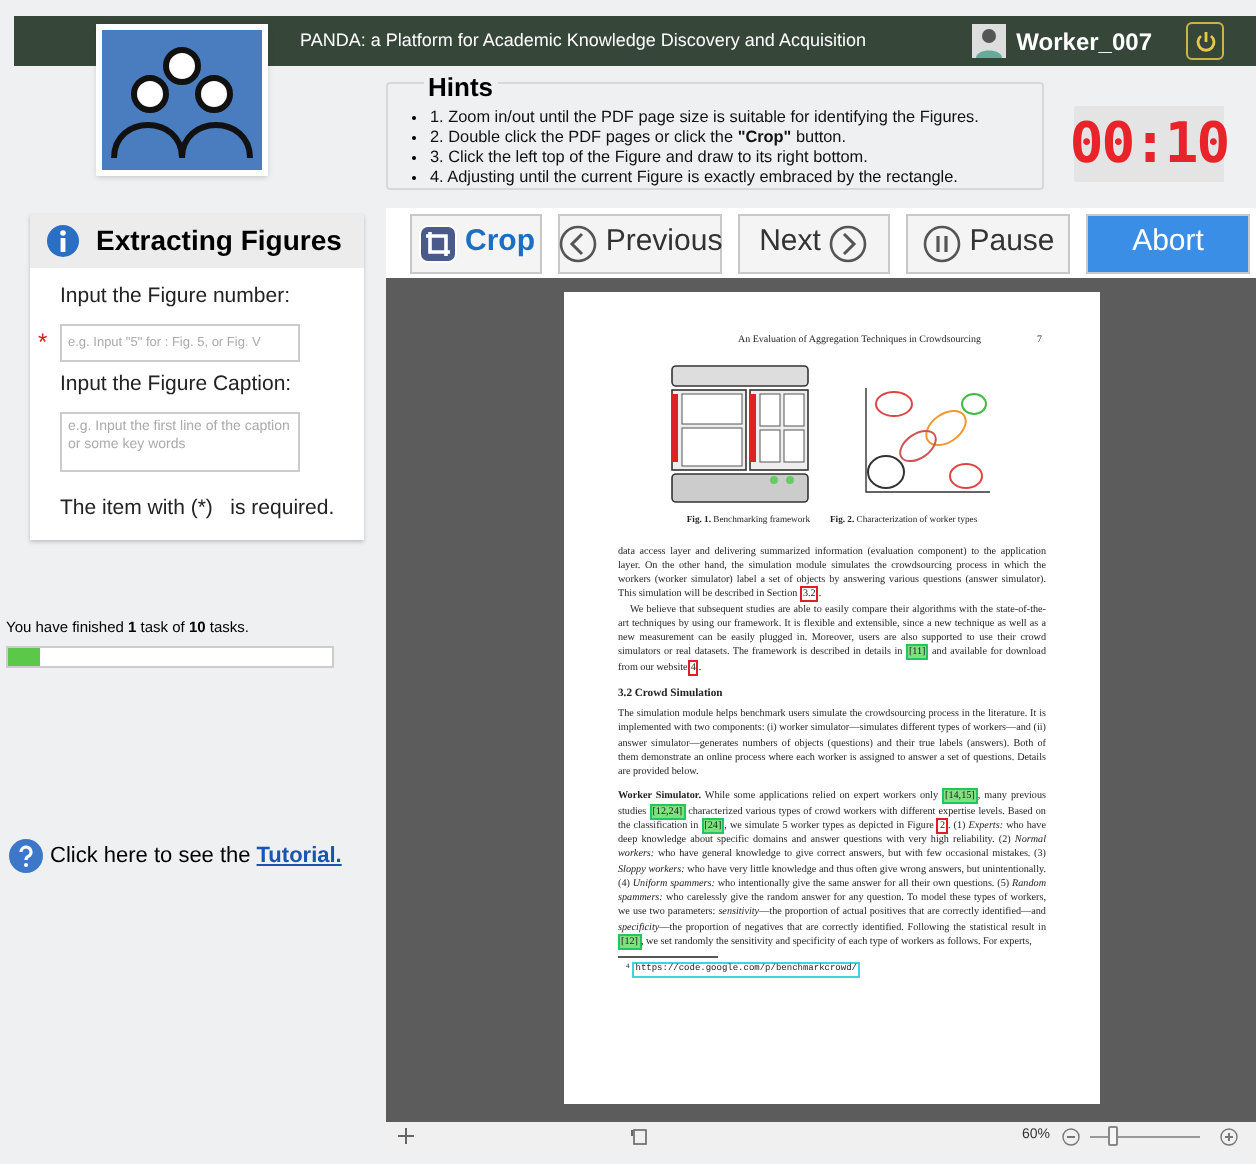  I want to click on tutorial-link: Tutorial., so click(299, 856).